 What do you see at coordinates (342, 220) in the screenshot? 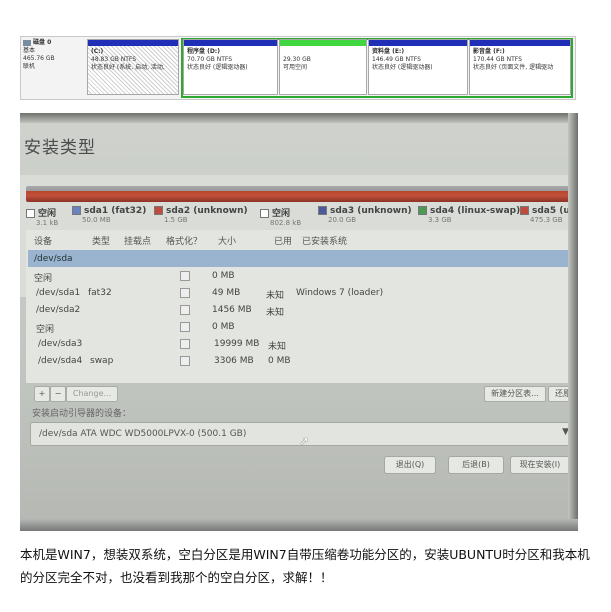
I see `legend-size: 20.0 GB` at bounding box center [342, 220].